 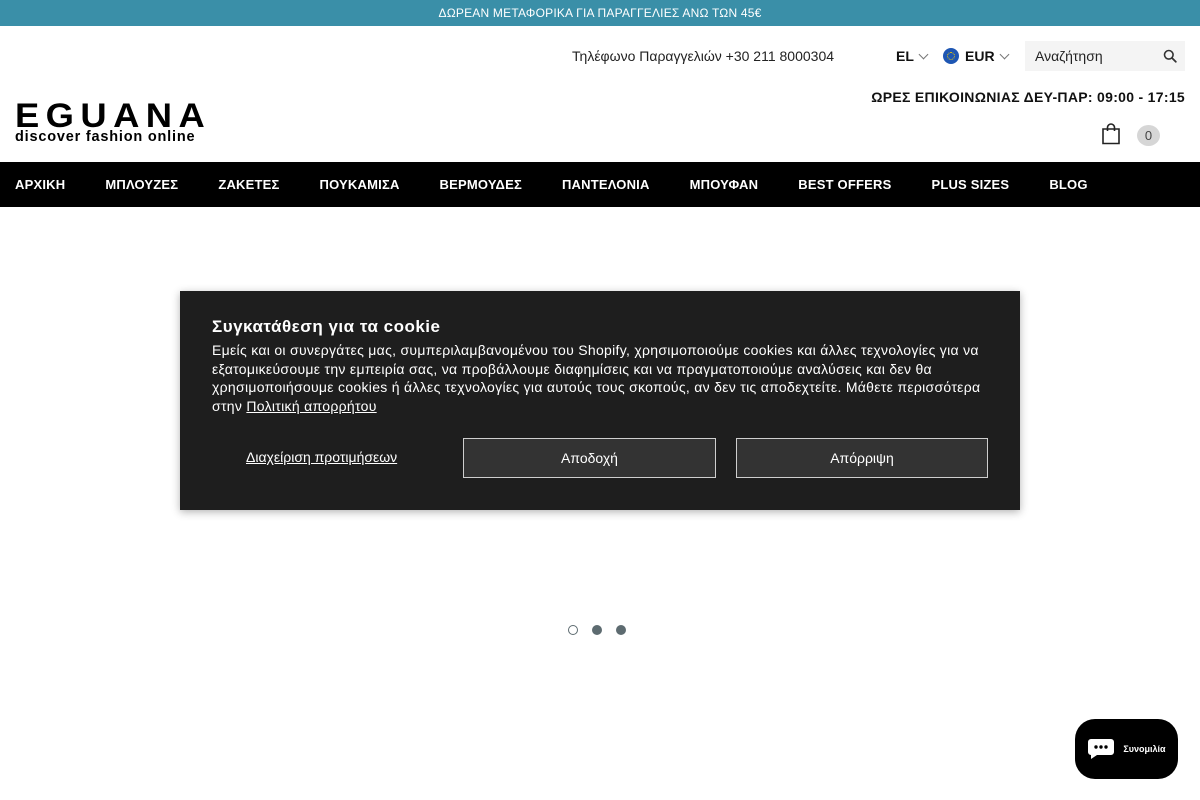 What do you see at coordinates (606, 184) in the screenshot?
I see `nav-item-trousers: ΠΑΝΤΕΛΟΝΙΑ` at bounding box center [606, 184].